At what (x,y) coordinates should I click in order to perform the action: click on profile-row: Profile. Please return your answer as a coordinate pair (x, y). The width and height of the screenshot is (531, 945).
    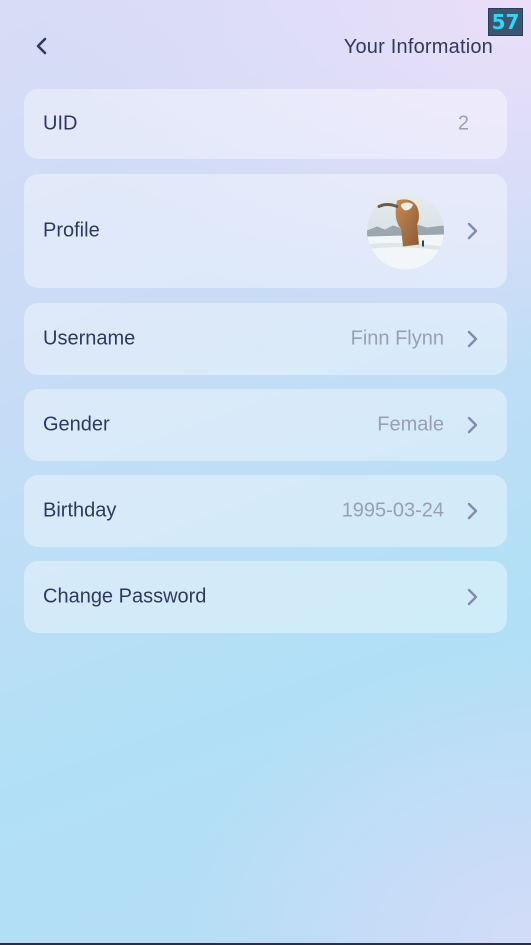
    Looking at the image, I should click on (265, 231).